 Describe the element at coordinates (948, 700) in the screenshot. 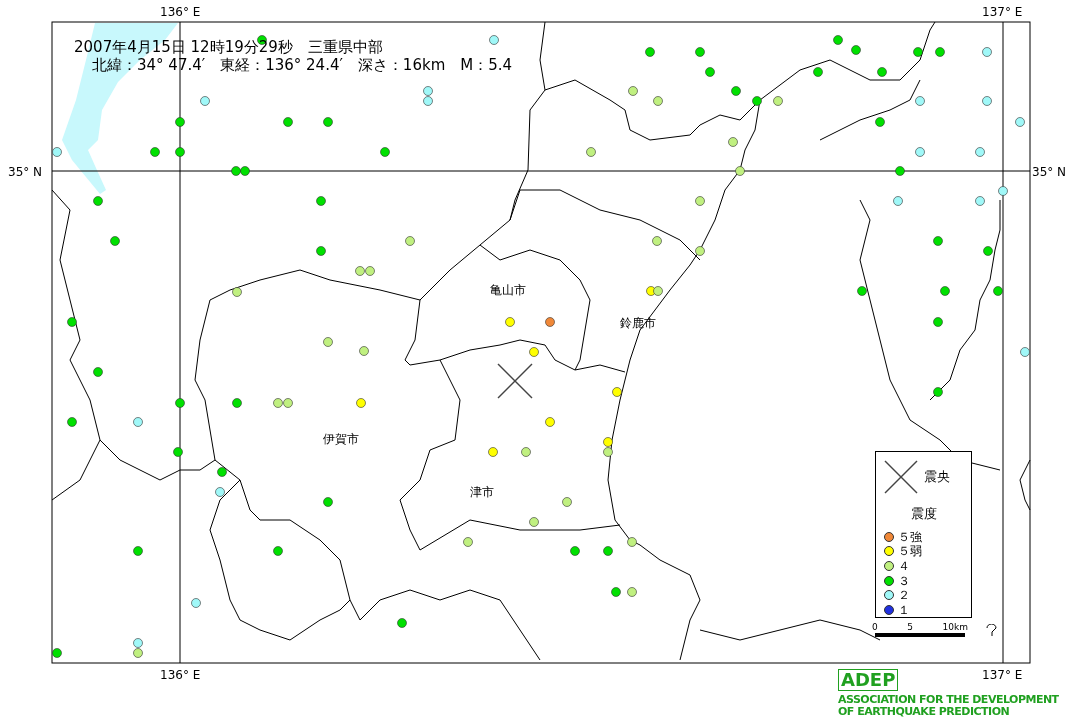

I see `logo-text: ASSOCIATION FOR THE DEVELOPMENT` at that location.